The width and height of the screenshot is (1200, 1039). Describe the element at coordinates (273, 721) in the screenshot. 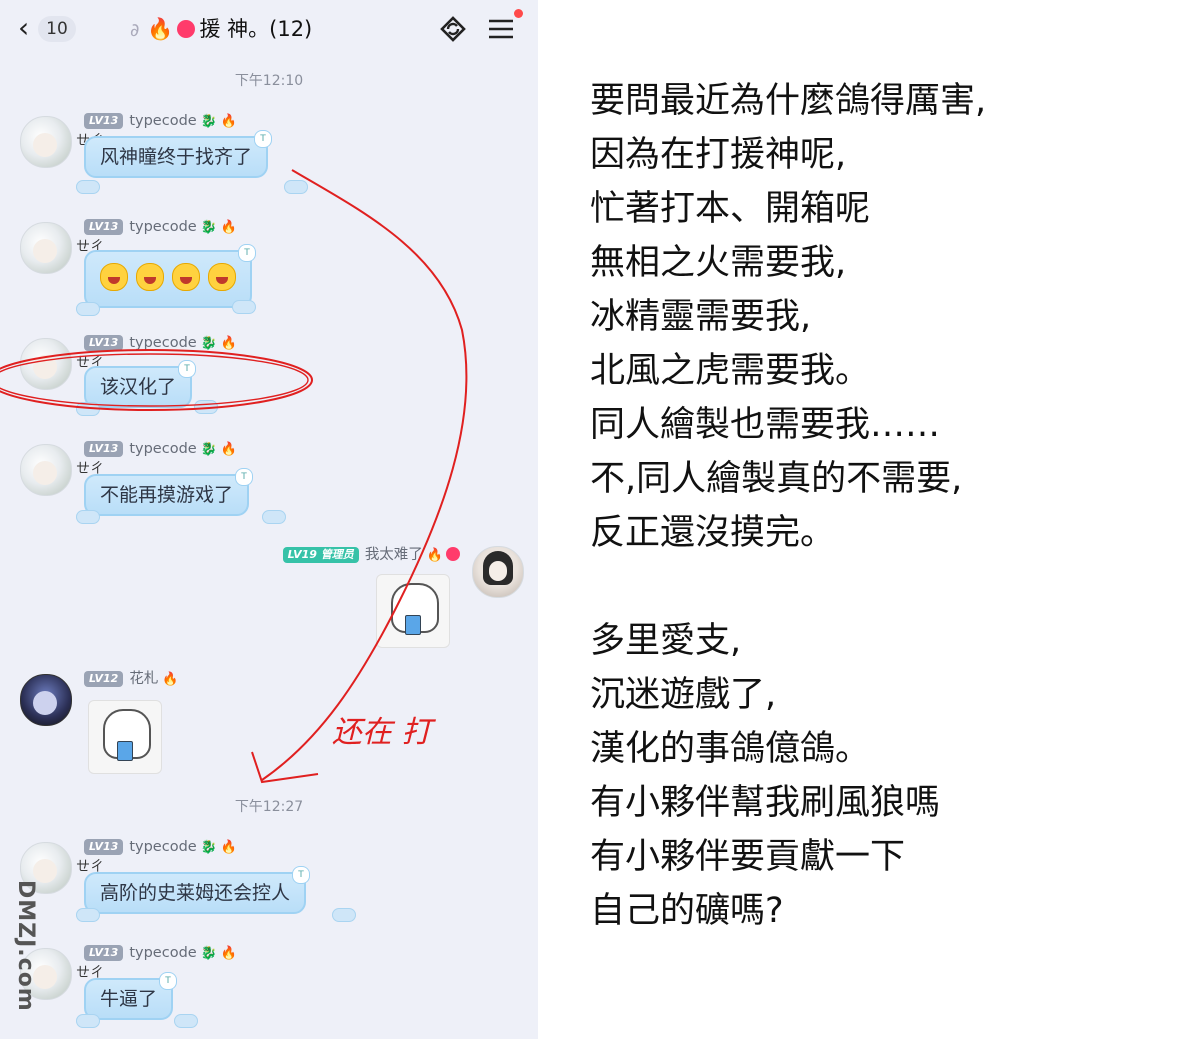

I see `message-item: LV12 花札 🔥` at that location.